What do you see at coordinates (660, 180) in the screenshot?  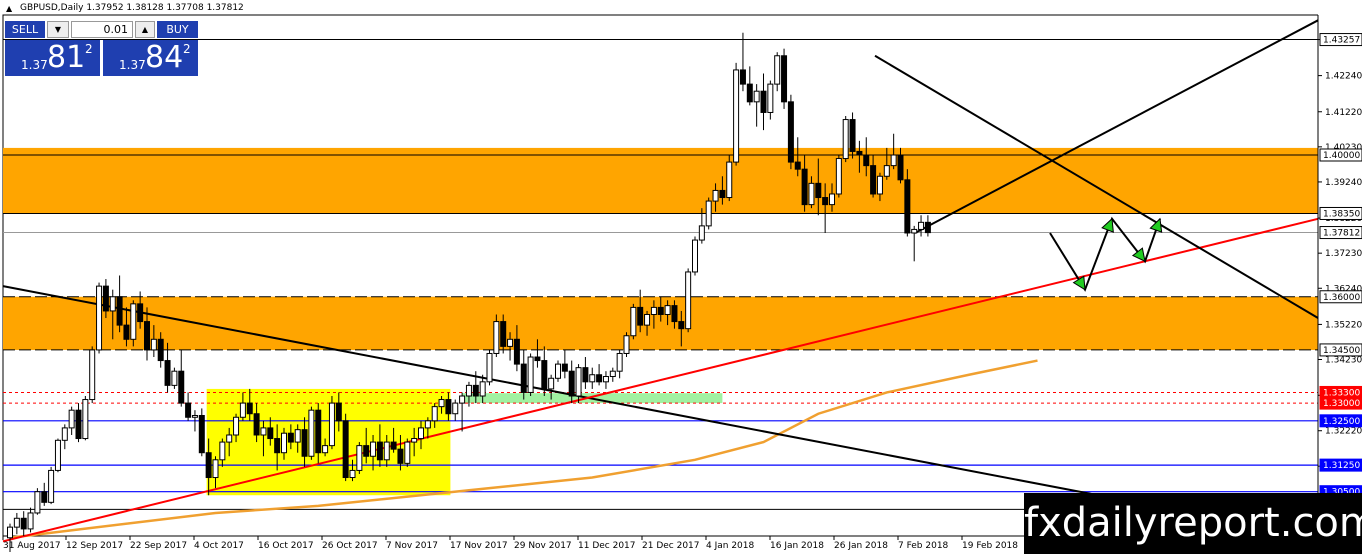 I see `resistance-zone` at bounding box center [660, 180].